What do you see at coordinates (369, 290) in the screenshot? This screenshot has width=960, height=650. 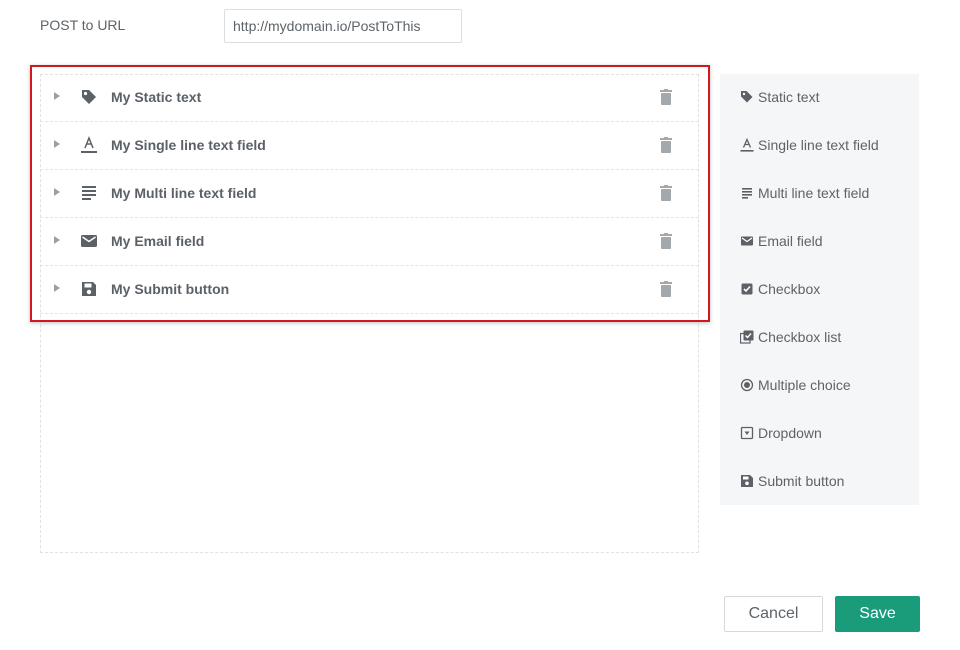 I see `form-field-row: My Submit button` at bounding box center [369, 290].